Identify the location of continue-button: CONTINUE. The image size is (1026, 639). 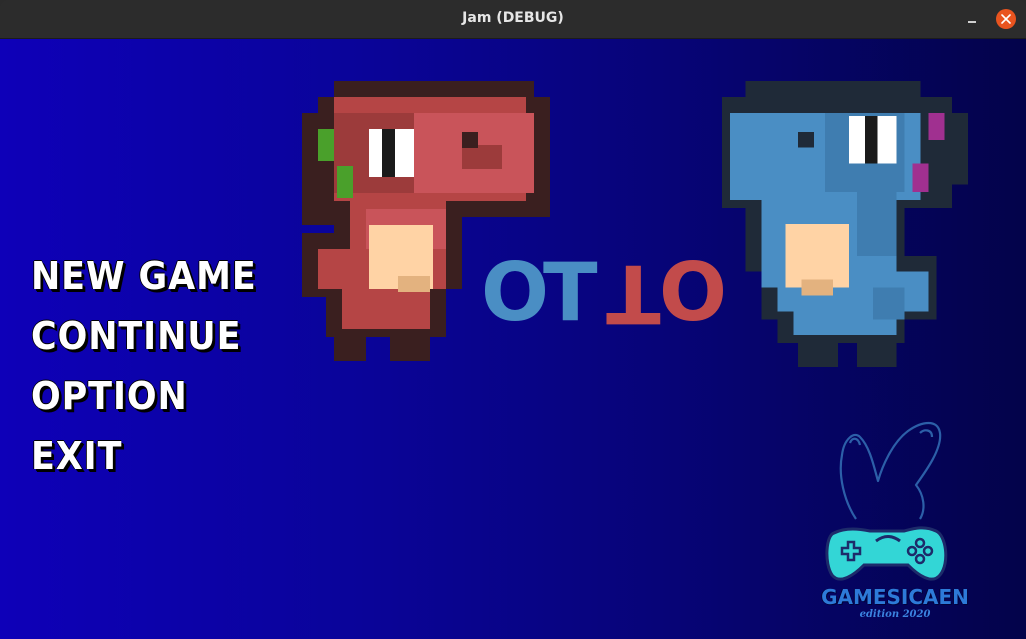
(144, 341).